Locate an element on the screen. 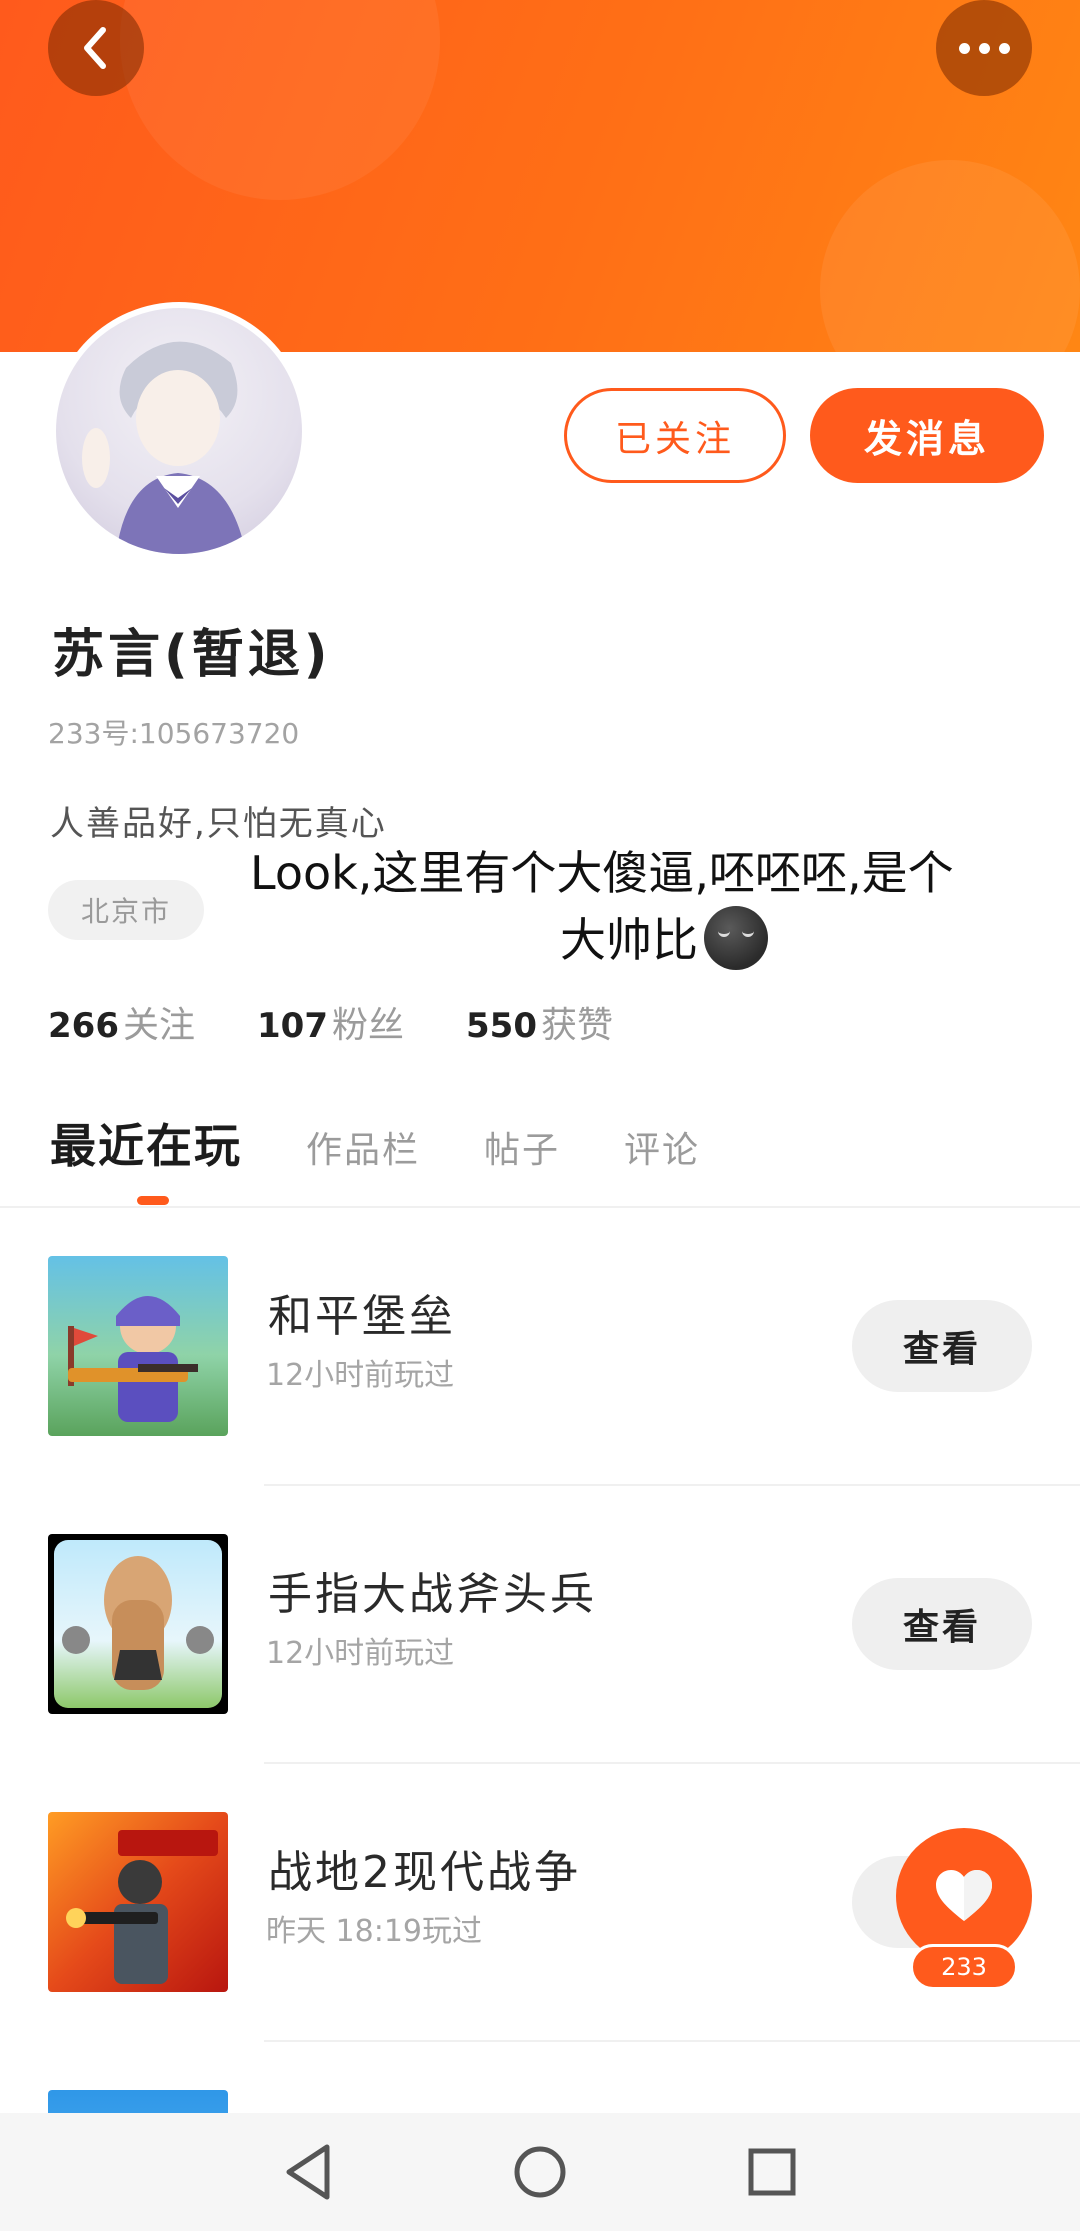  location-tag: 北京市 is located at coordinates (126, 910).